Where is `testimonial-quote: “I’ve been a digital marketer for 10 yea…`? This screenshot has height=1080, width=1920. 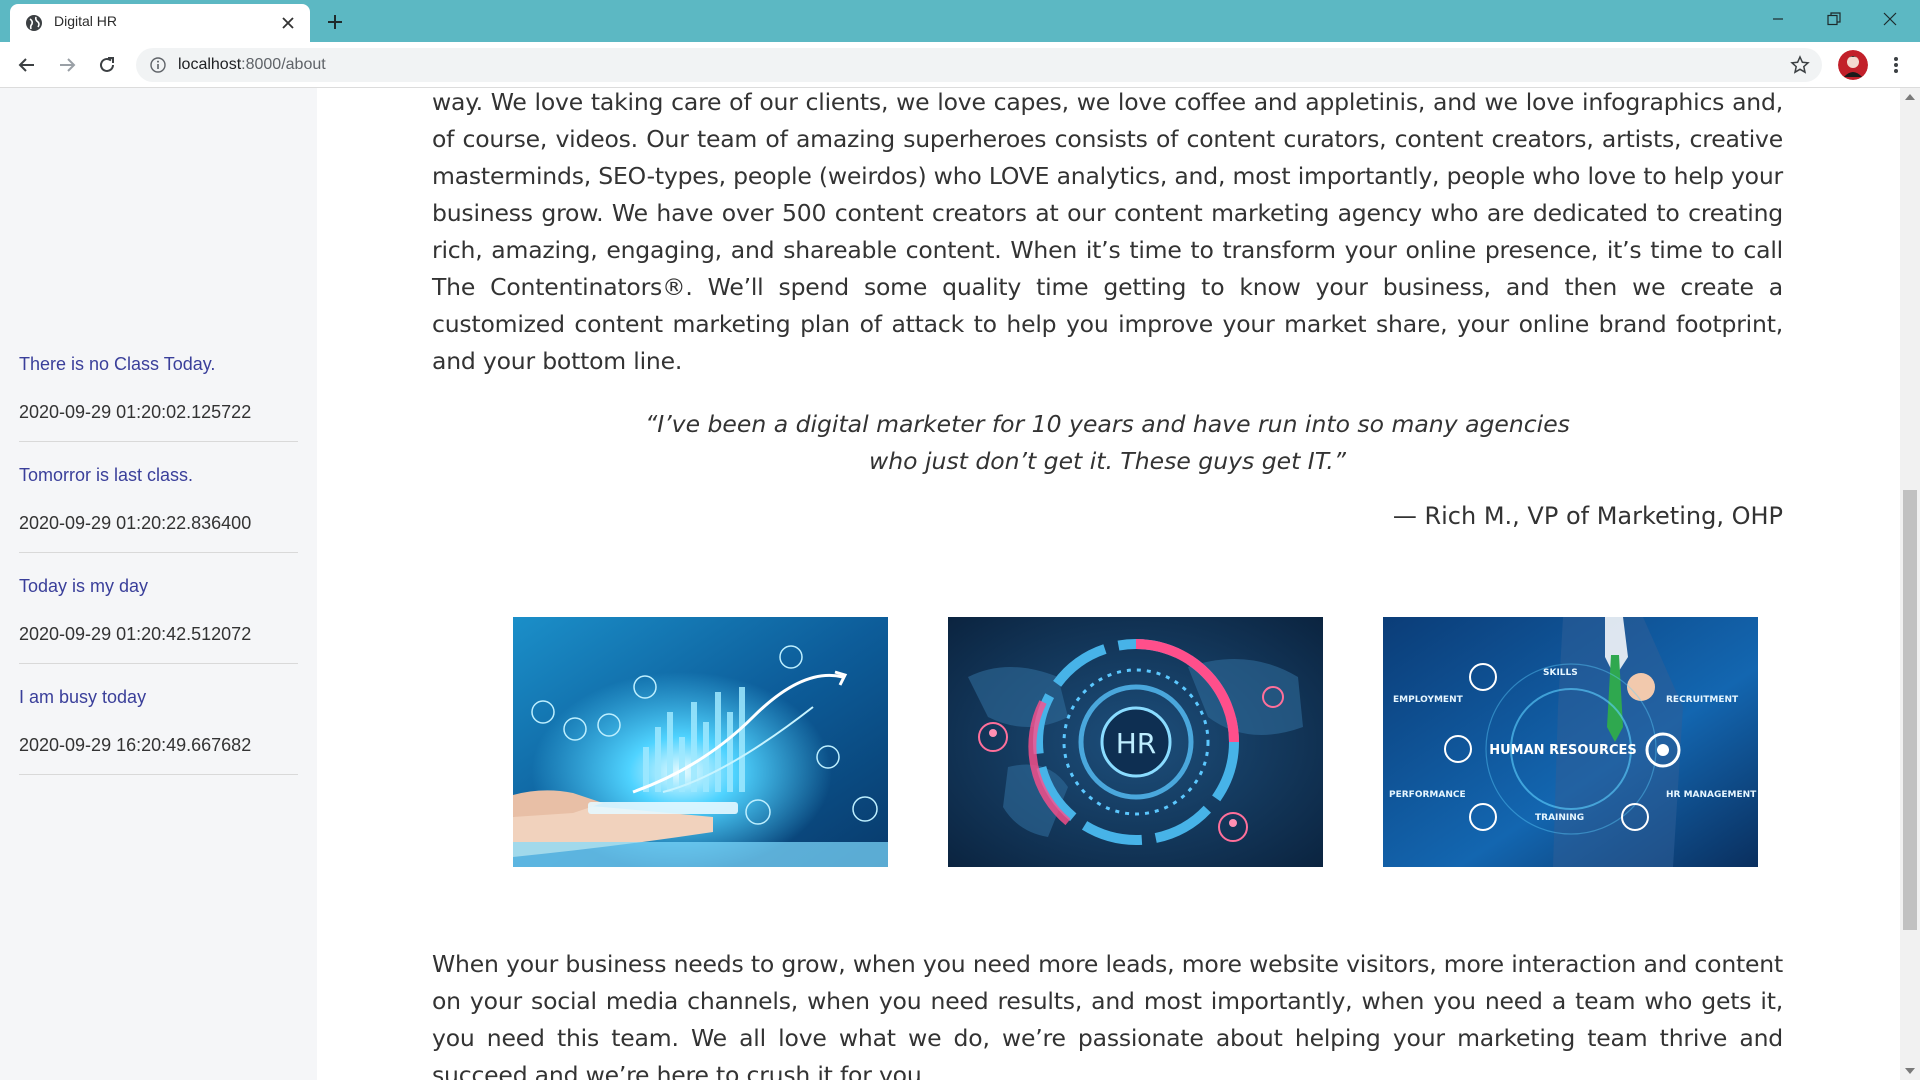
testimonial-quote: “I’ve been a digital marketer for 10 yea… is located at coordinates (1107, 443).